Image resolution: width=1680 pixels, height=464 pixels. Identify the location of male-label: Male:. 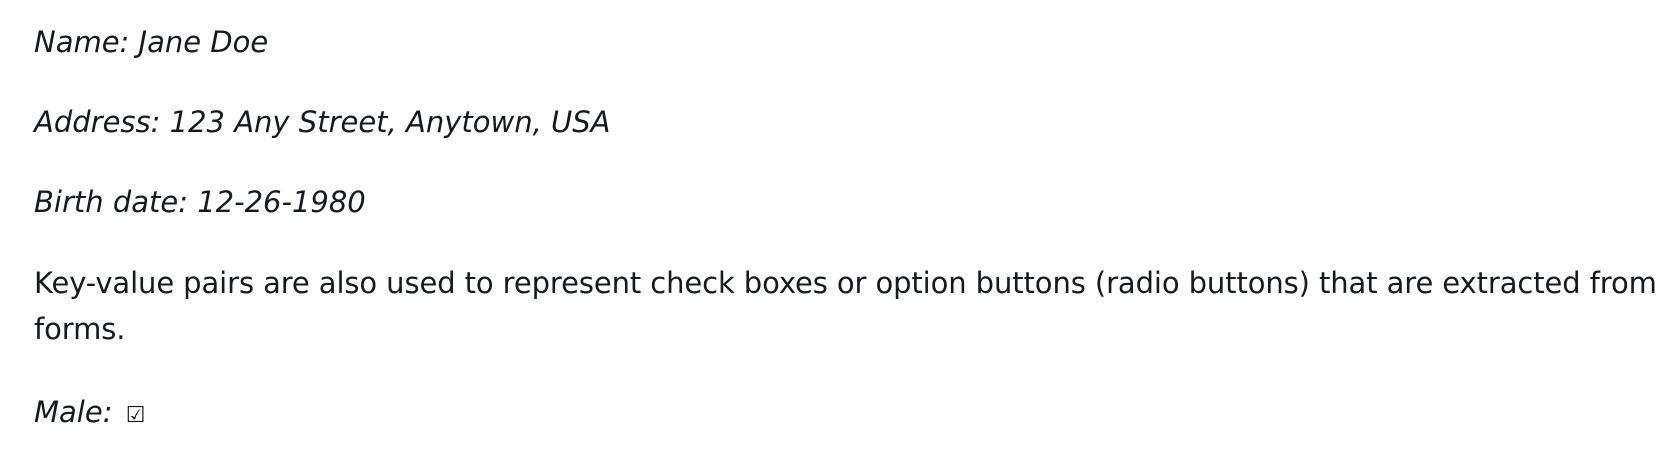
(73, 412).